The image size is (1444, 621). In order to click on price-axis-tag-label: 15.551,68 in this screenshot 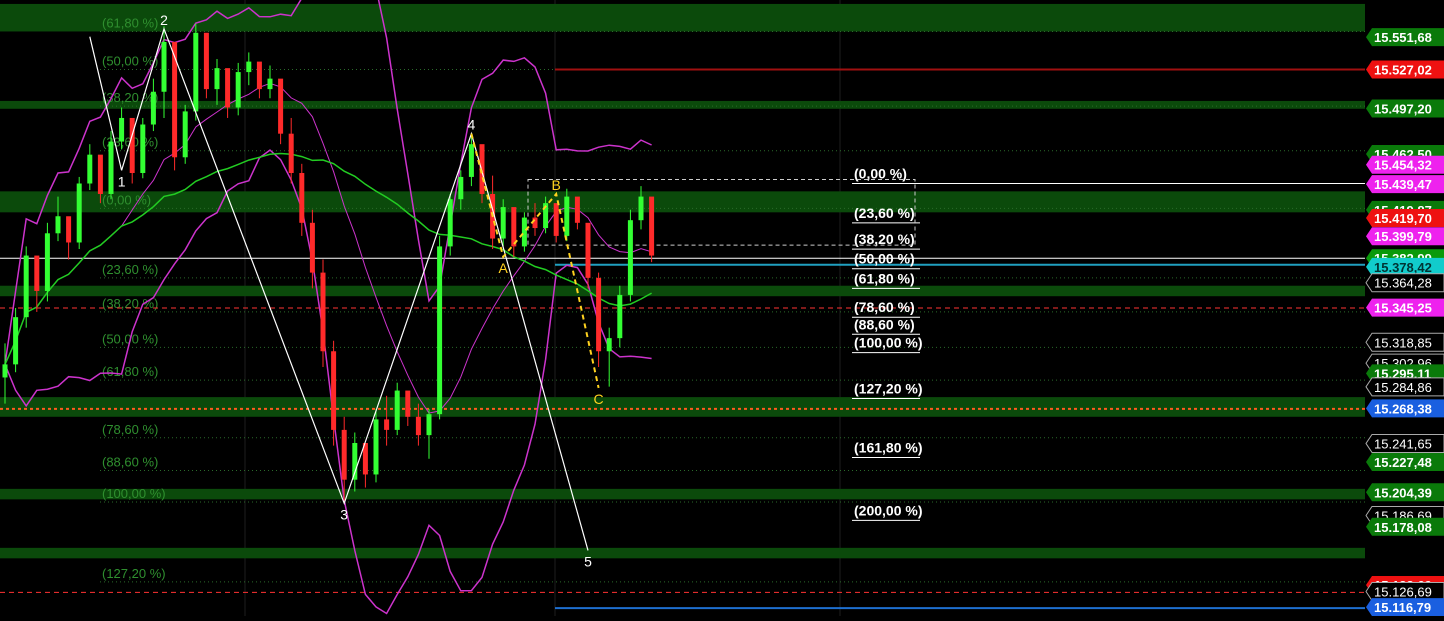, I will do `click(1403, 37)`.